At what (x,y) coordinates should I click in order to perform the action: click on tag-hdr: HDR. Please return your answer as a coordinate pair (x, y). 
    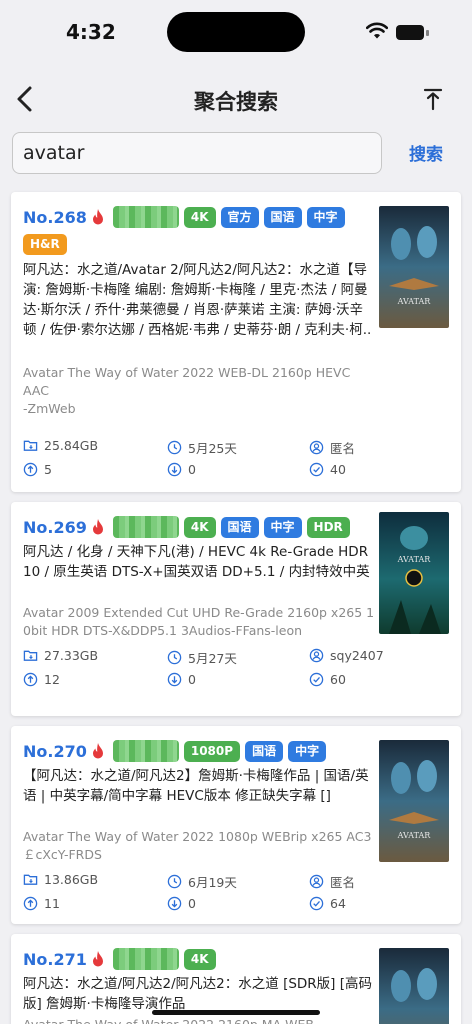
    Looking at the image, I should click on (328, 527).